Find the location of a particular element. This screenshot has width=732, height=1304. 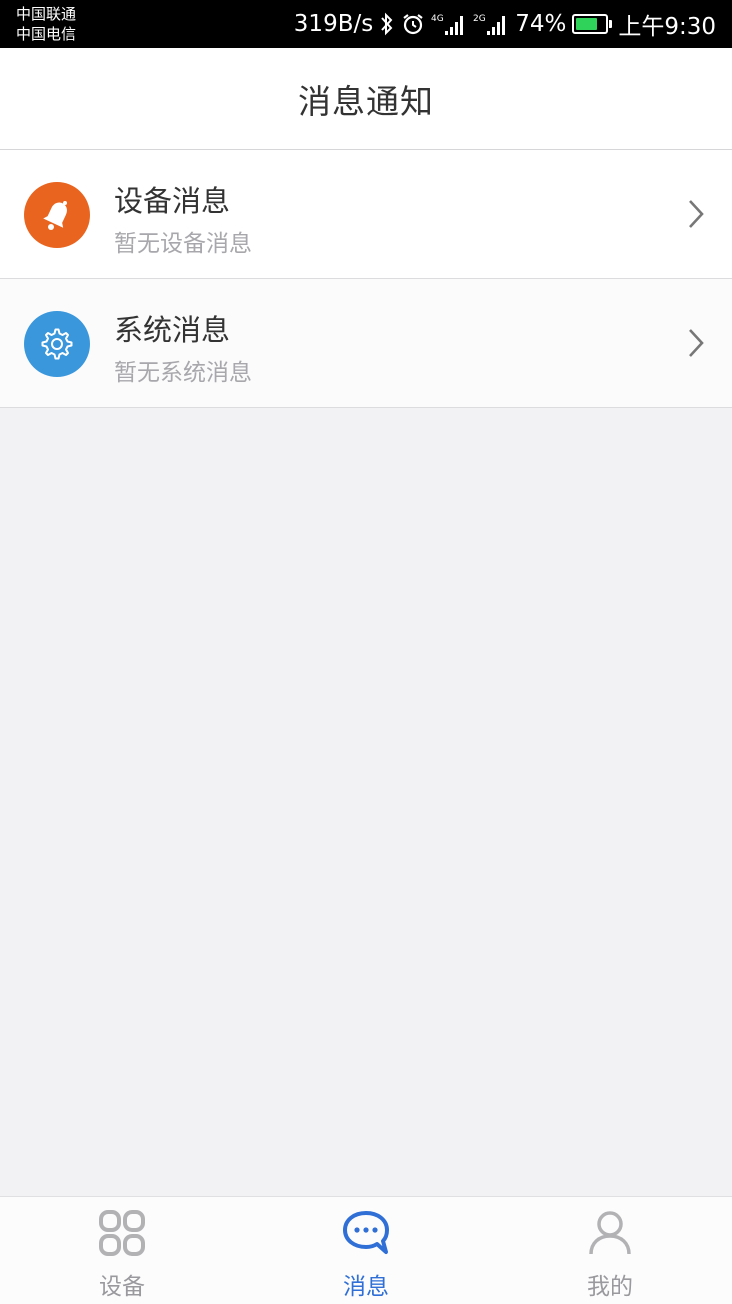

page-title: 消息通知 is located at coordinates (366, 101).